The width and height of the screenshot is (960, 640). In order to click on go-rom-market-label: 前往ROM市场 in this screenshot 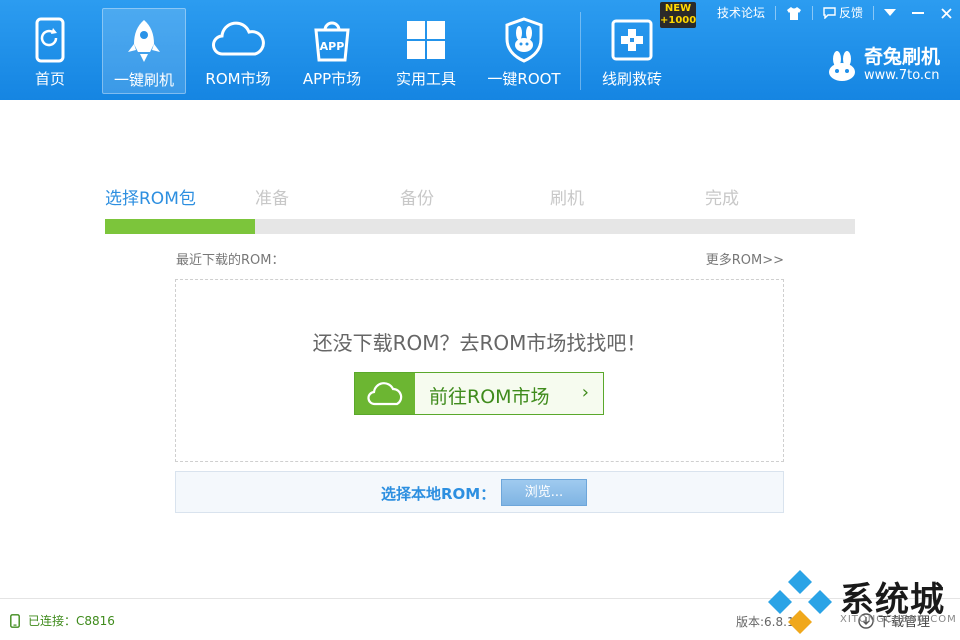, I will do `click(489, 397)`.